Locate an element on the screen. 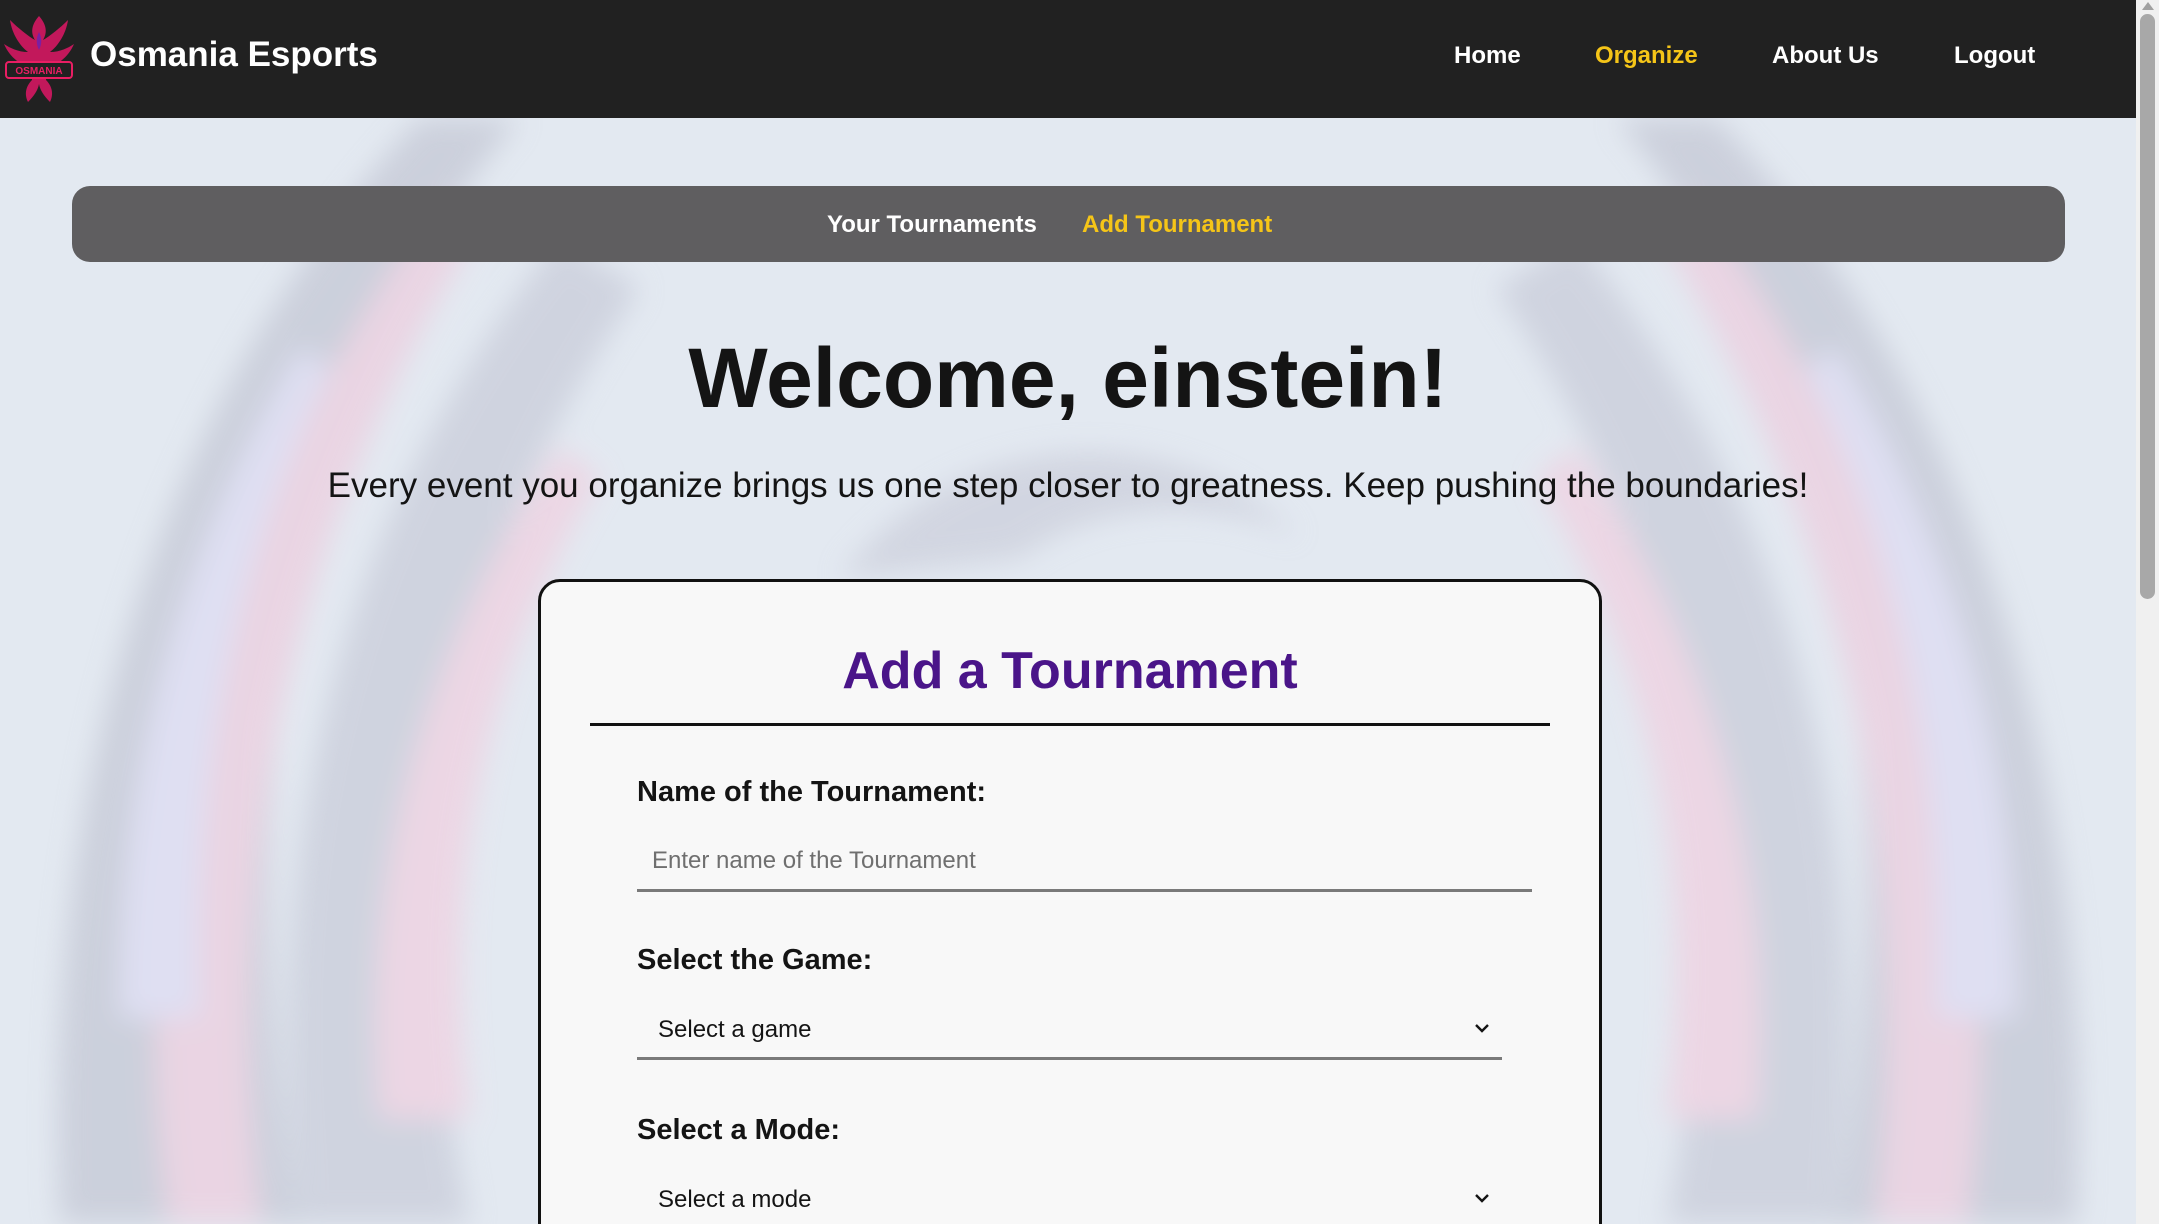  scroll-up-arrow-icon is located at coordinates (2148, 6).